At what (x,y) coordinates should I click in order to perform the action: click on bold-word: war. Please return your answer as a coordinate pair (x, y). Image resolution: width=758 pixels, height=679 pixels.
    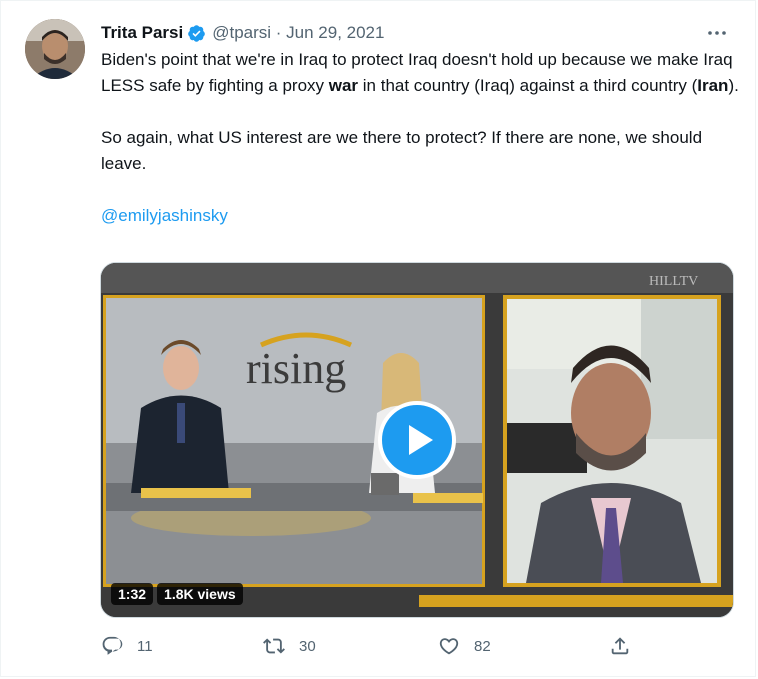
    Looking at the image, I should click on (343, 85).